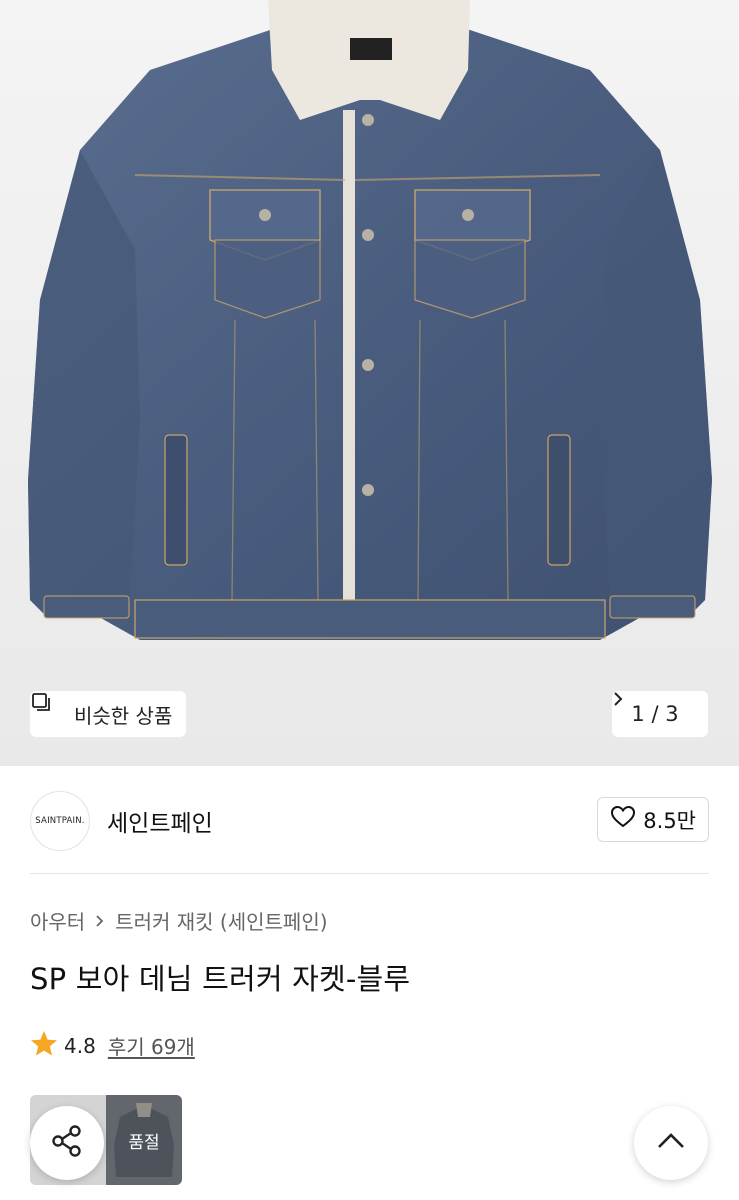 Image resolution: width=739 pixels, height=1200 pixels. I want to click on brand-row: SAINTPAIN. 세인트페인 8.5만, so click(369, 821).